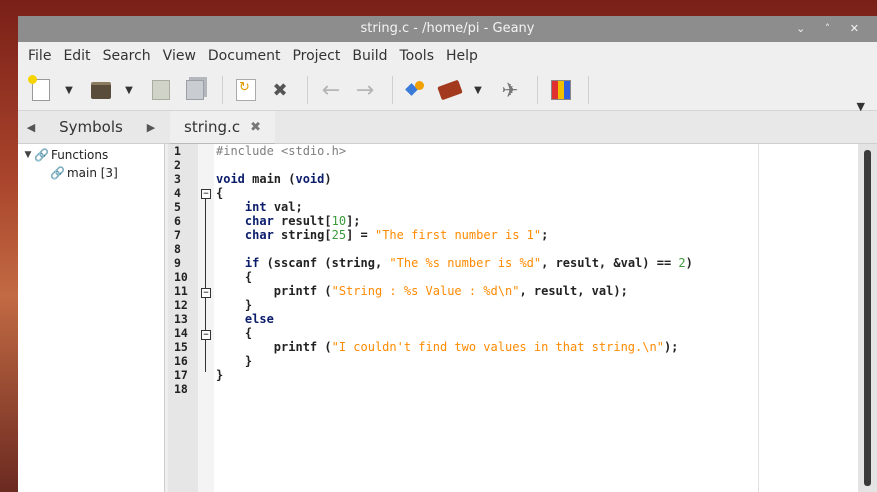 The width and height of the screenshot is (877, 492). Describe the element at coordinates (31, 127) in the screenshot. I see `chevron-left-icon: ◀` at that location.